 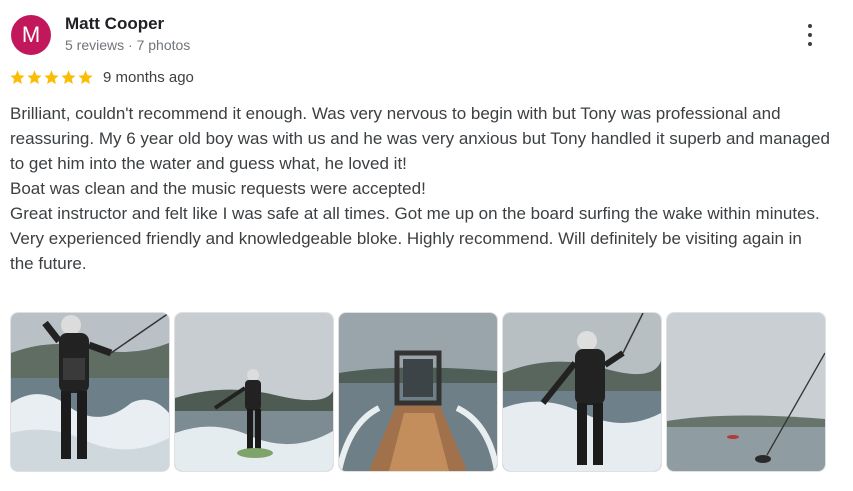 What do you see at coordinates (128, 45) in the screenshot?
I see `reviewer-meta: 5 reviews · 7 photos` at bounding box center [128, 45].